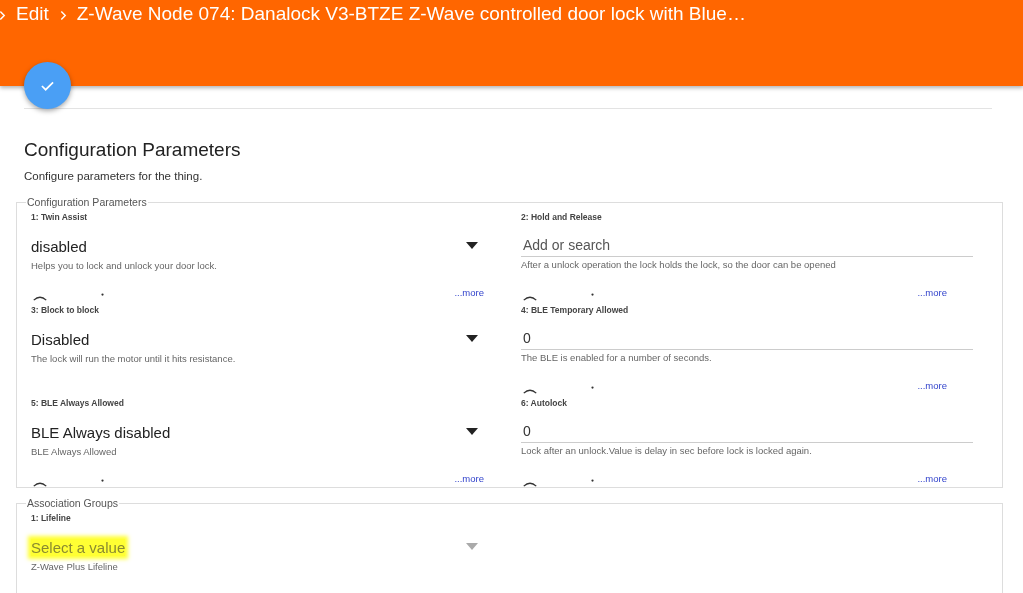 The image size is (1023, 593). What do you see at coordinates (258, 246) in the screenshot?
I see `dropdown-field: disabled` at bounding box center [258, 246].